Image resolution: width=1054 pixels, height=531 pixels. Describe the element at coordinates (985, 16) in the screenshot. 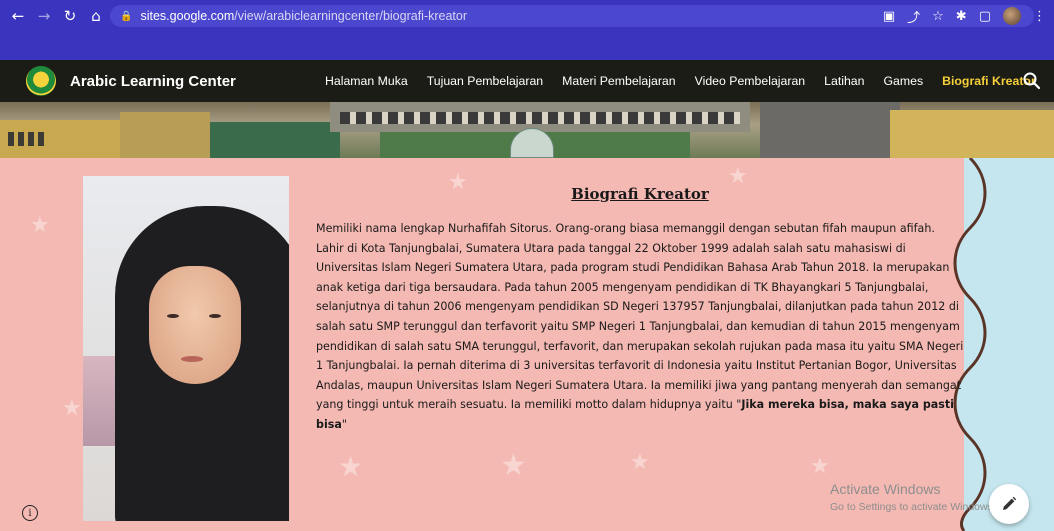

I see `side-panel-icon: ▢` at that location.